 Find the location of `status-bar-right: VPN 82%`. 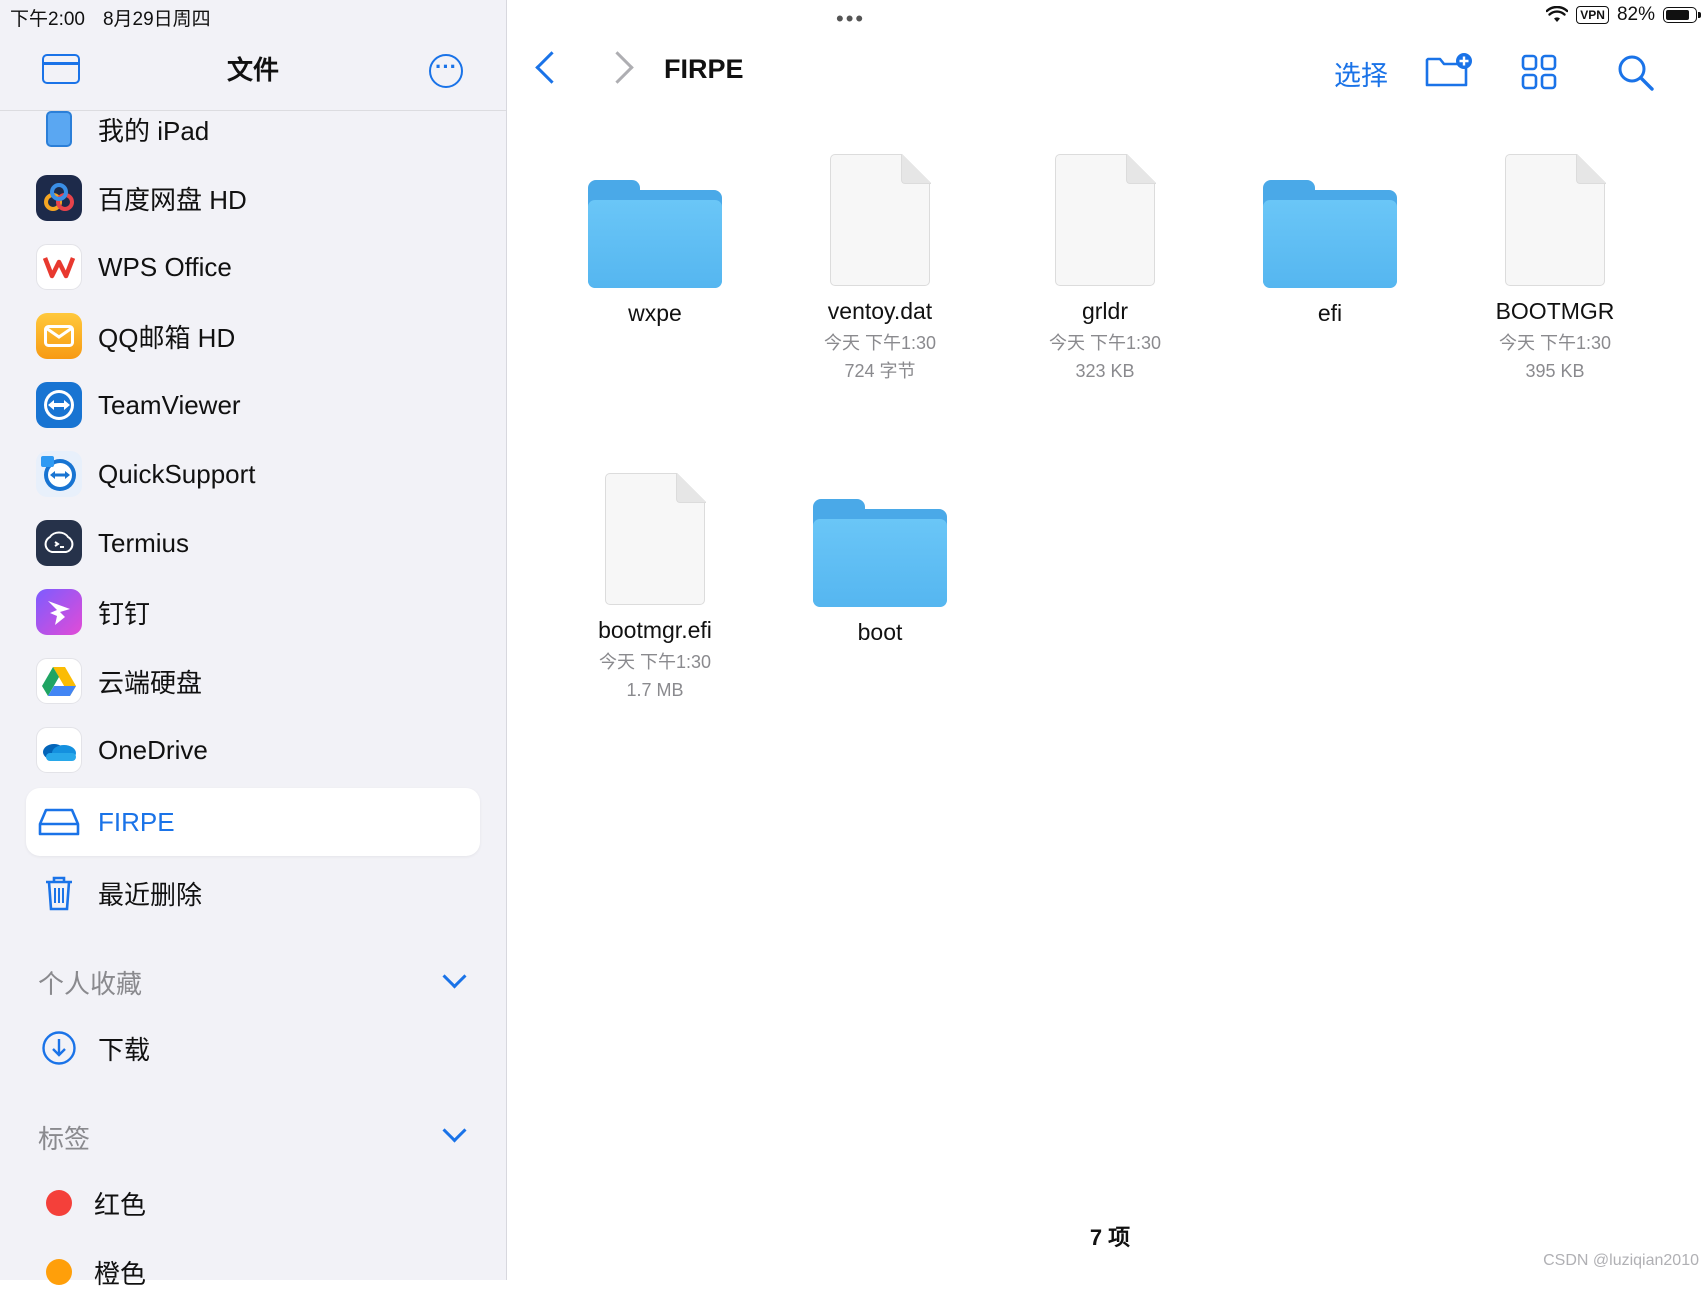

status-bar-right: VPN 82% is located at coordinates (1623, 15).